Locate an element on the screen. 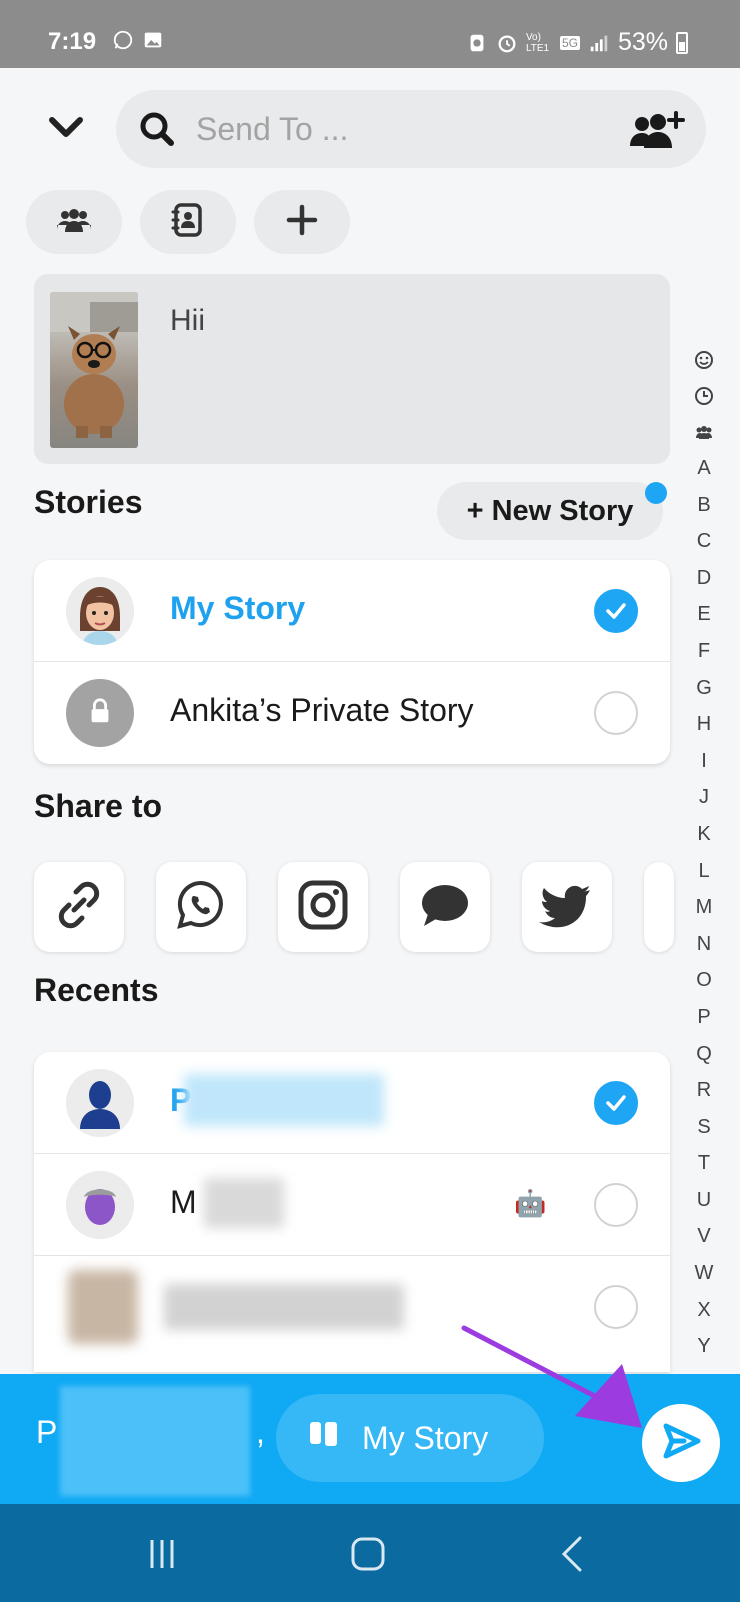 The height and width of the screenshot is (1602, 740). share-instagram-button is located at coordinates (323, 907).